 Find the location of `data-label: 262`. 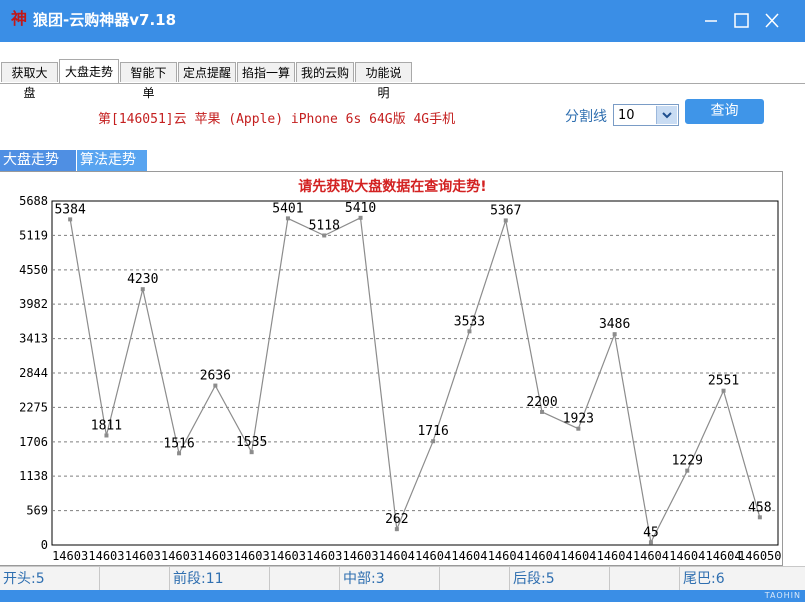

data-label: 262 is located at coordinates (396, 519).